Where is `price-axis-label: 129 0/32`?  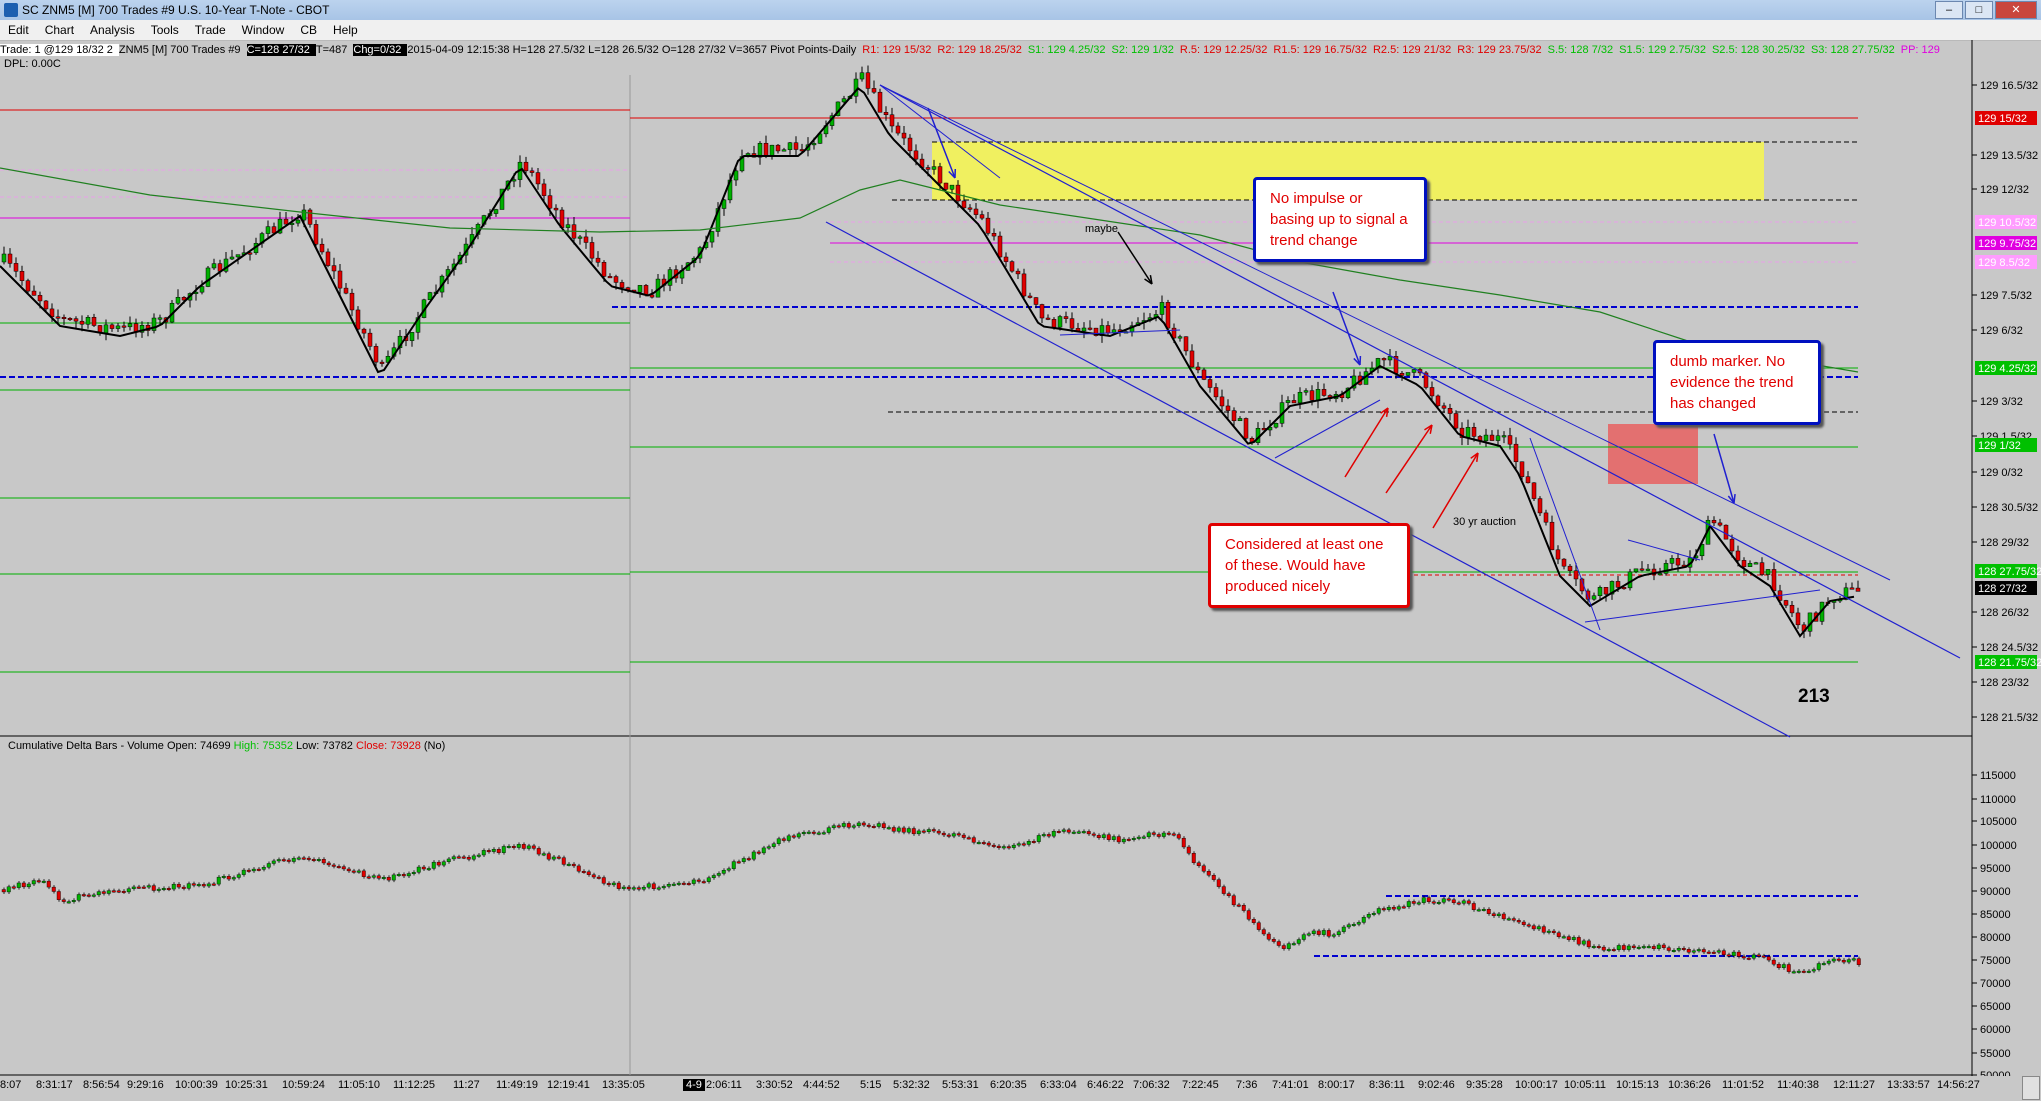 price-axis-label: 129 0/32 is located at coordinates (2001, 473).